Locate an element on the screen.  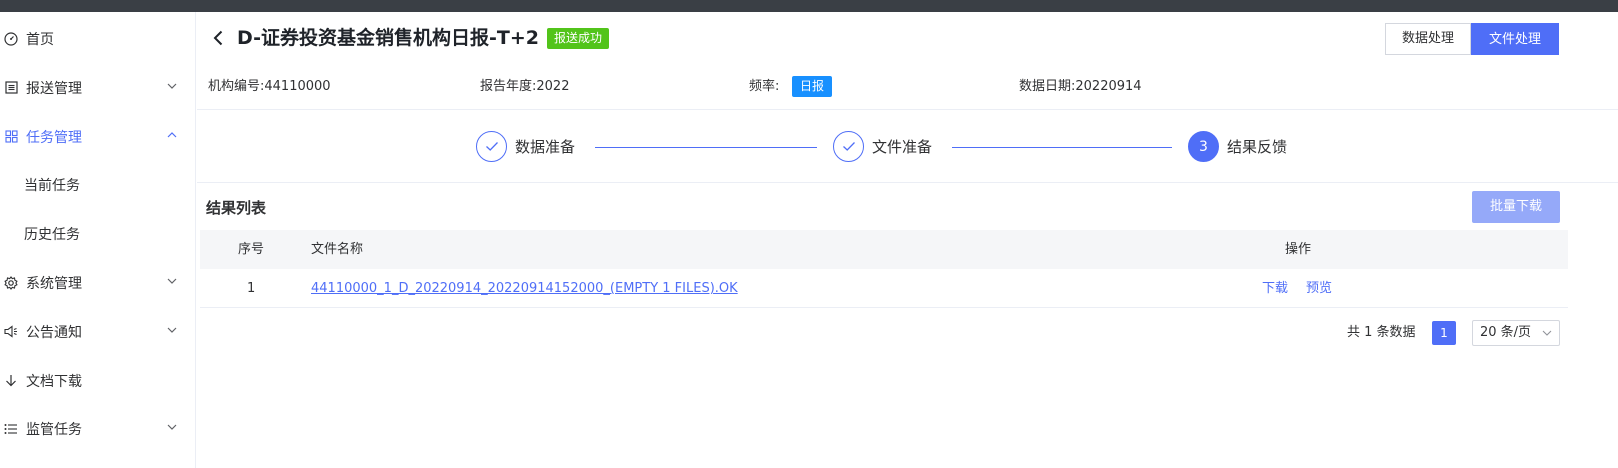
pagination-page-1: 1 is located at coordinates (1444, 333).